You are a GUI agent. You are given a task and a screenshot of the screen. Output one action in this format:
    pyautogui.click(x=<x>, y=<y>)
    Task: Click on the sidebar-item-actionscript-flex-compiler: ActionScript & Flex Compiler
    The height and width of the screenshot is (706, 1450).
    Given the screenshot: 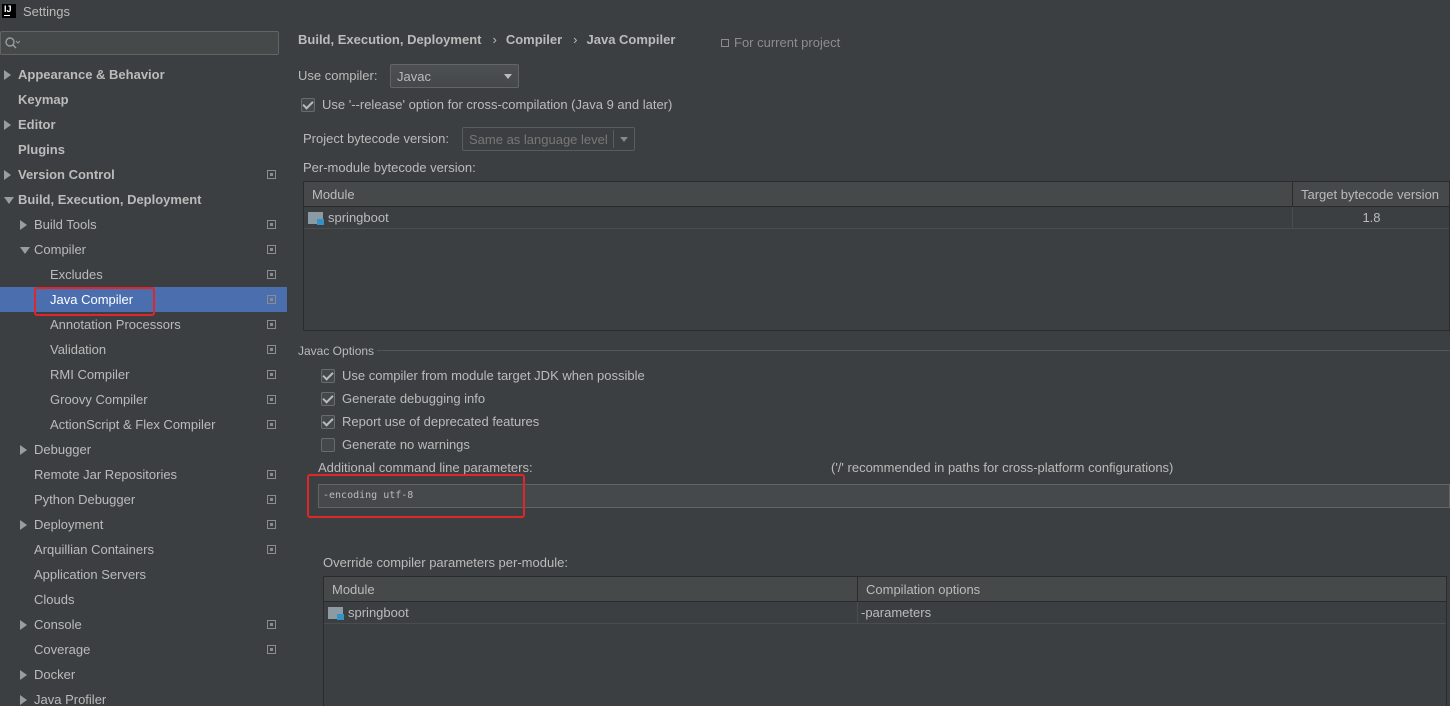 What is the action you would take?
    pyautogui.click(x=143, y=424)
    